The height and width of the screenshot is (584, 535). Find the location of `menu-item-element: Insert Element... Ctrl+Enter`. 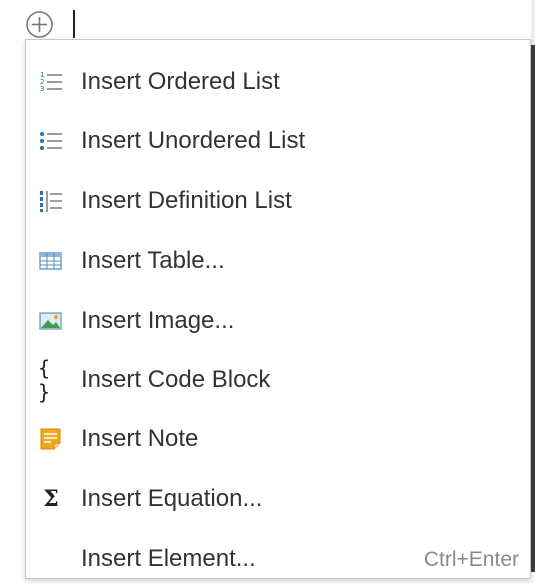

menu-item-element: Insert Element... Ctrl+Enter is located at coordinates (278, 559).